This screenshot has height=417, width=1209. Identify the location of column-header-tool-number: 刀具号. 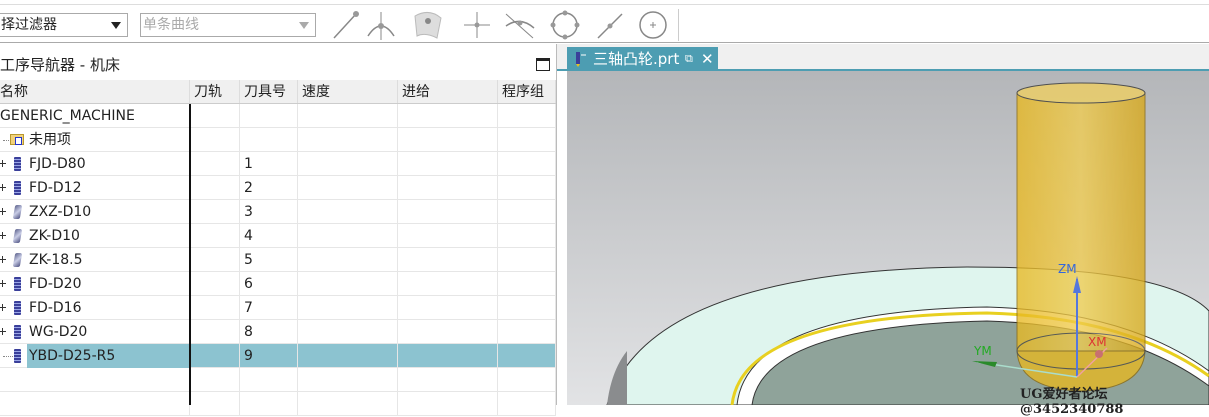
(269, 91).